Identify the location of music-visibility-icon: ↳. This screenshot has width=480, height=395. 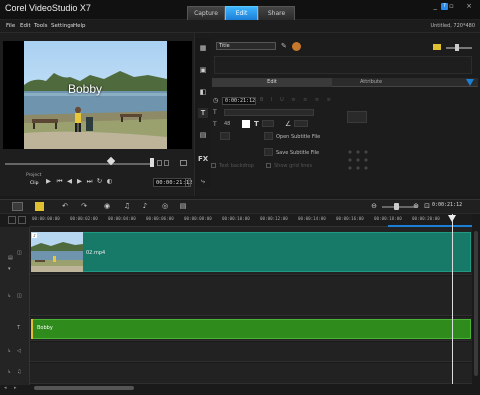
(9, 372).